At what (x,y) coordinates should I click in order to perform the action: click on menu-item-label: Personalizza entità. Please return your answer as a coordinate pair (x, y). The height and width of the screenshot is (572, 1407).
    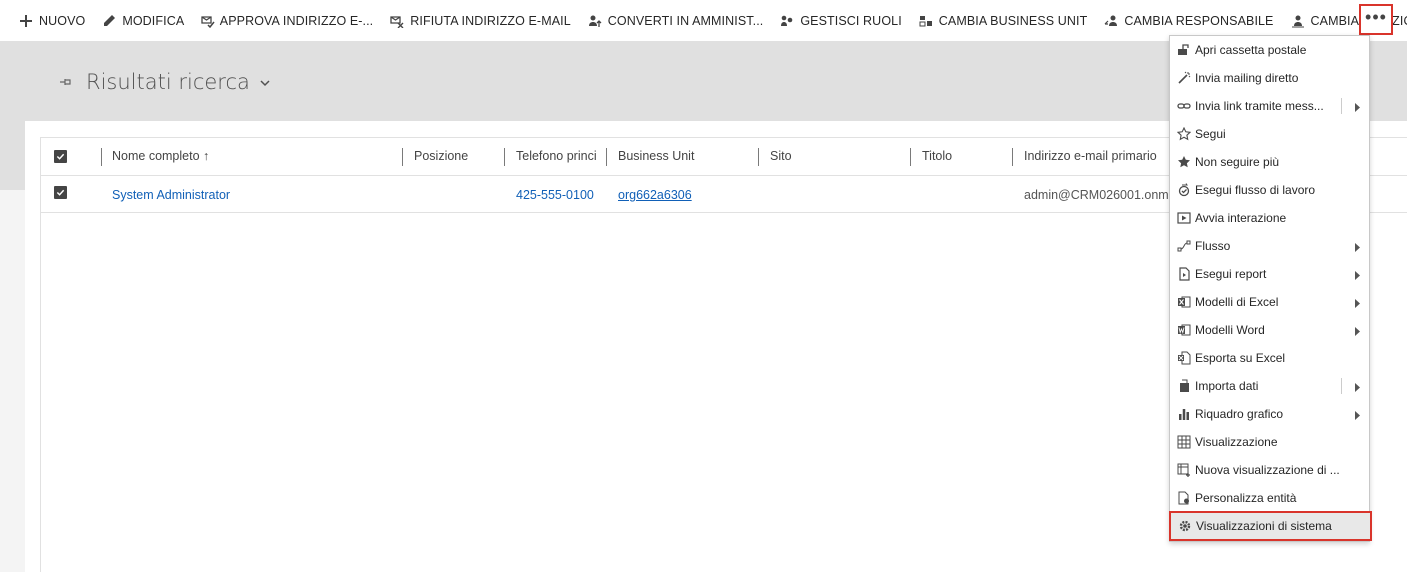
    Looking at the image, I should click on (1246, 498).